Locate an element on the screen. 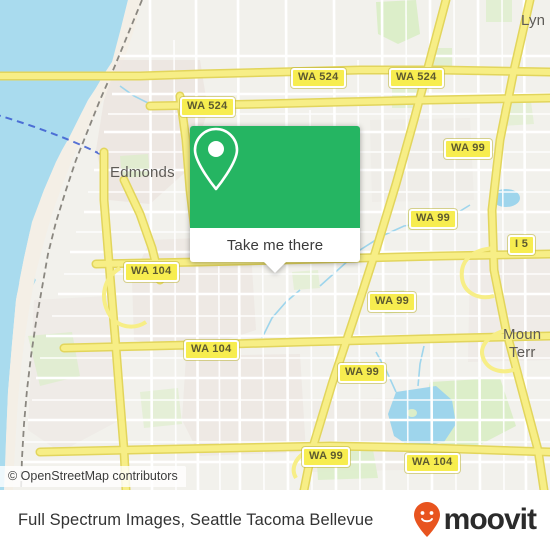  take-me-there-label: Take me there is located at coordinates (275, 245).